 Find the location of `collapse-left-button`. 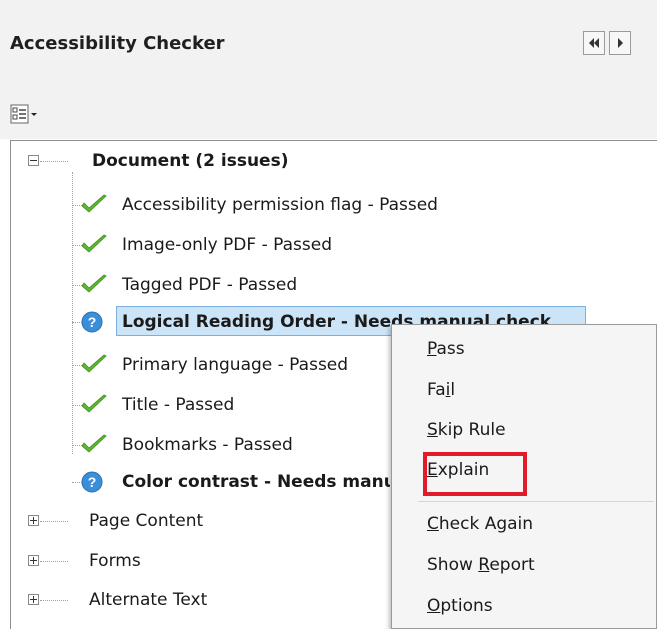

collapse-left-button is located at coordinates (594, 43).